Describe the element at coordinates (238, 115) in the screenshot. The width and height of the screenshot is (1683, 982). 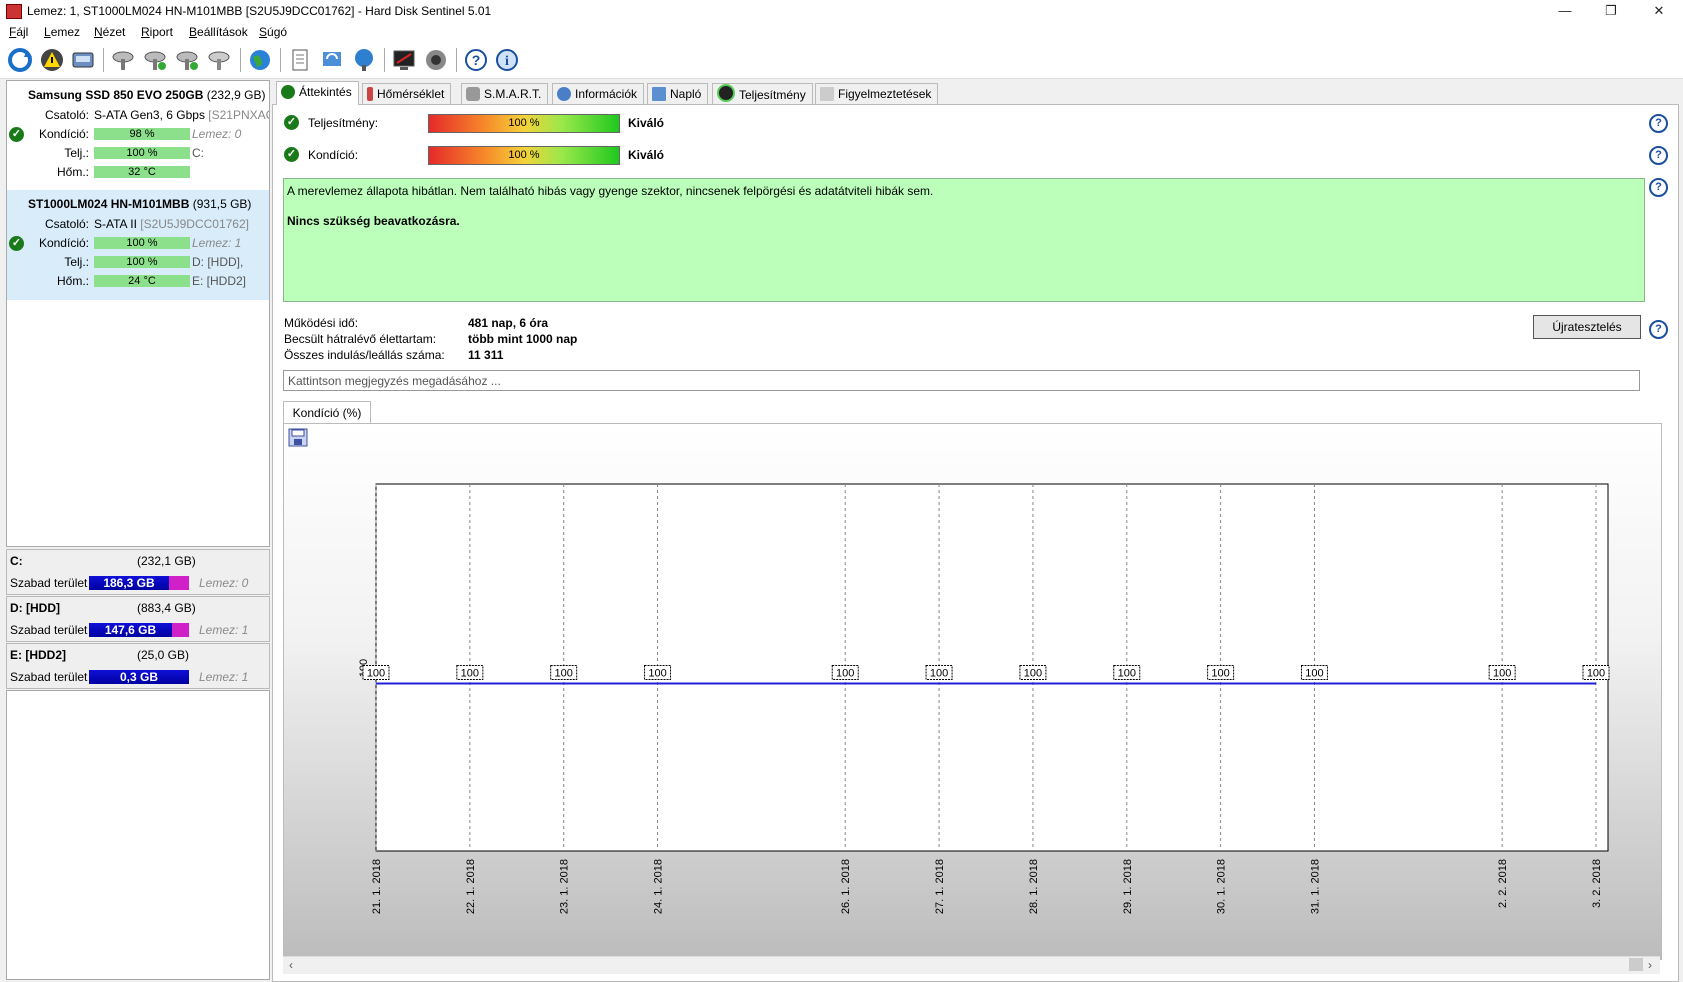
I see `disk-serial: [S21PNXAG9` at that location.